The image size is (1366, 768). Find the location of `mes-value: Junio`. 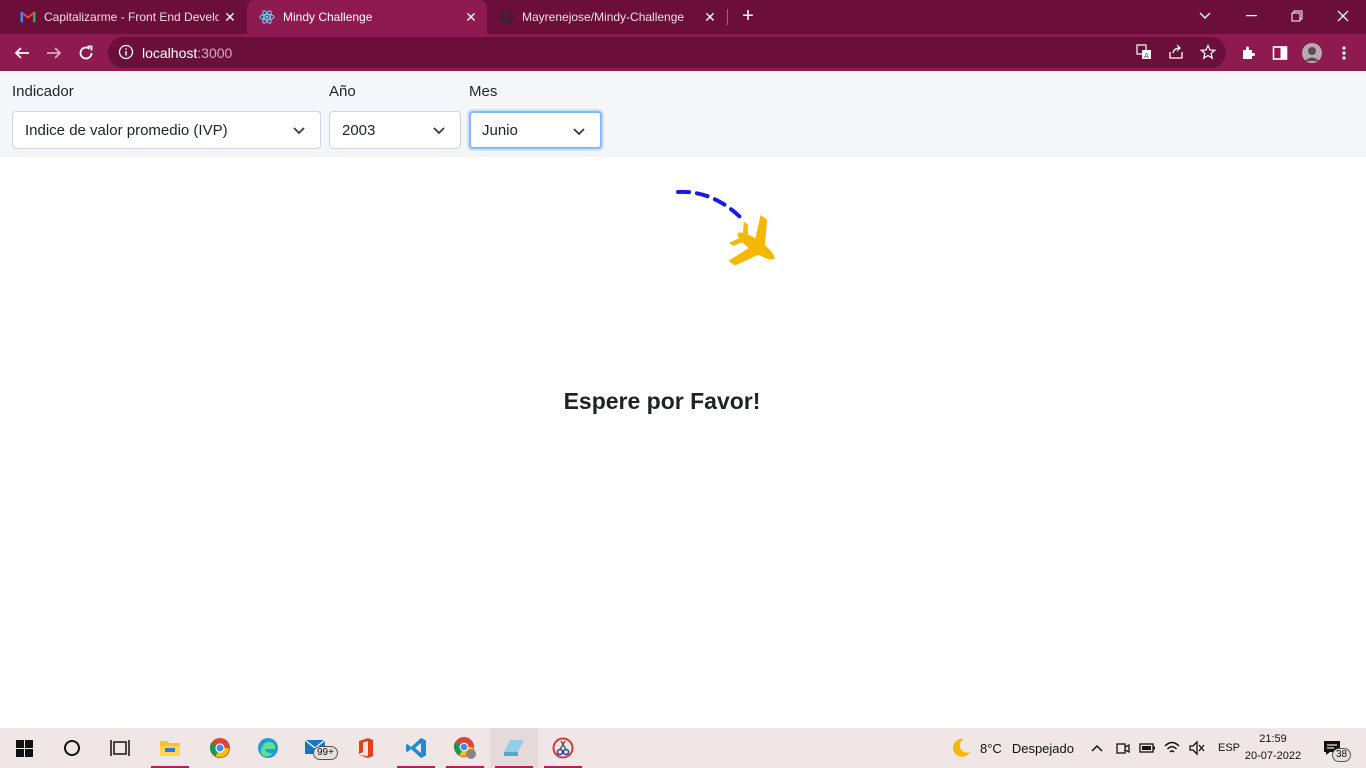

mes-value: Junio is located at coordinates (500, 130).